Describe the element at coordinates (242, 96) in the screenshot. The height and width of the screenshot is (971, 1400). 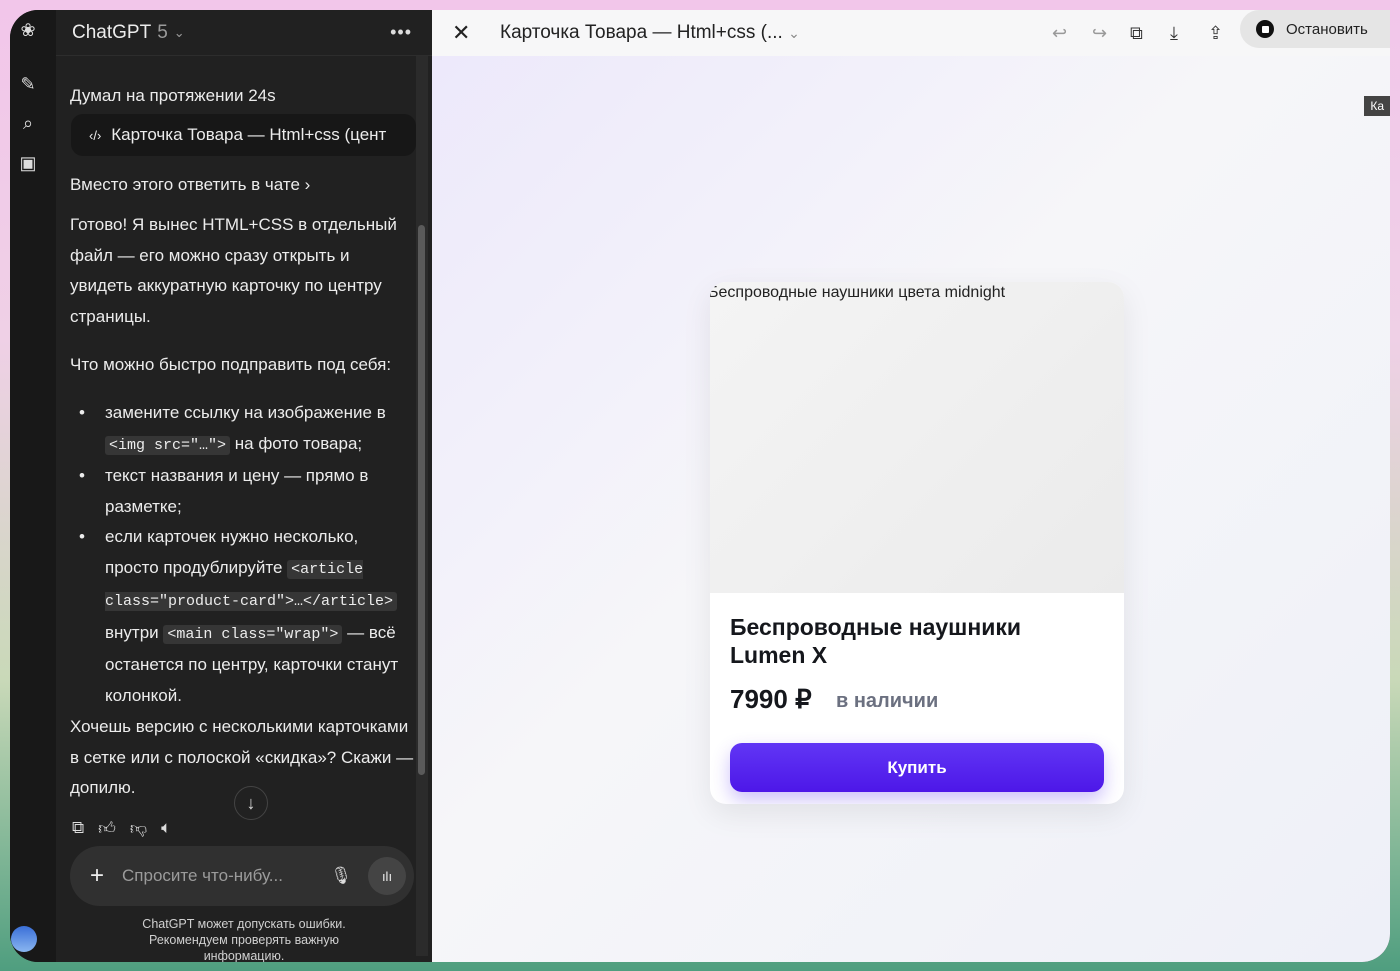
I see `thought-duration: Думал на протяжении 24s` at that location.